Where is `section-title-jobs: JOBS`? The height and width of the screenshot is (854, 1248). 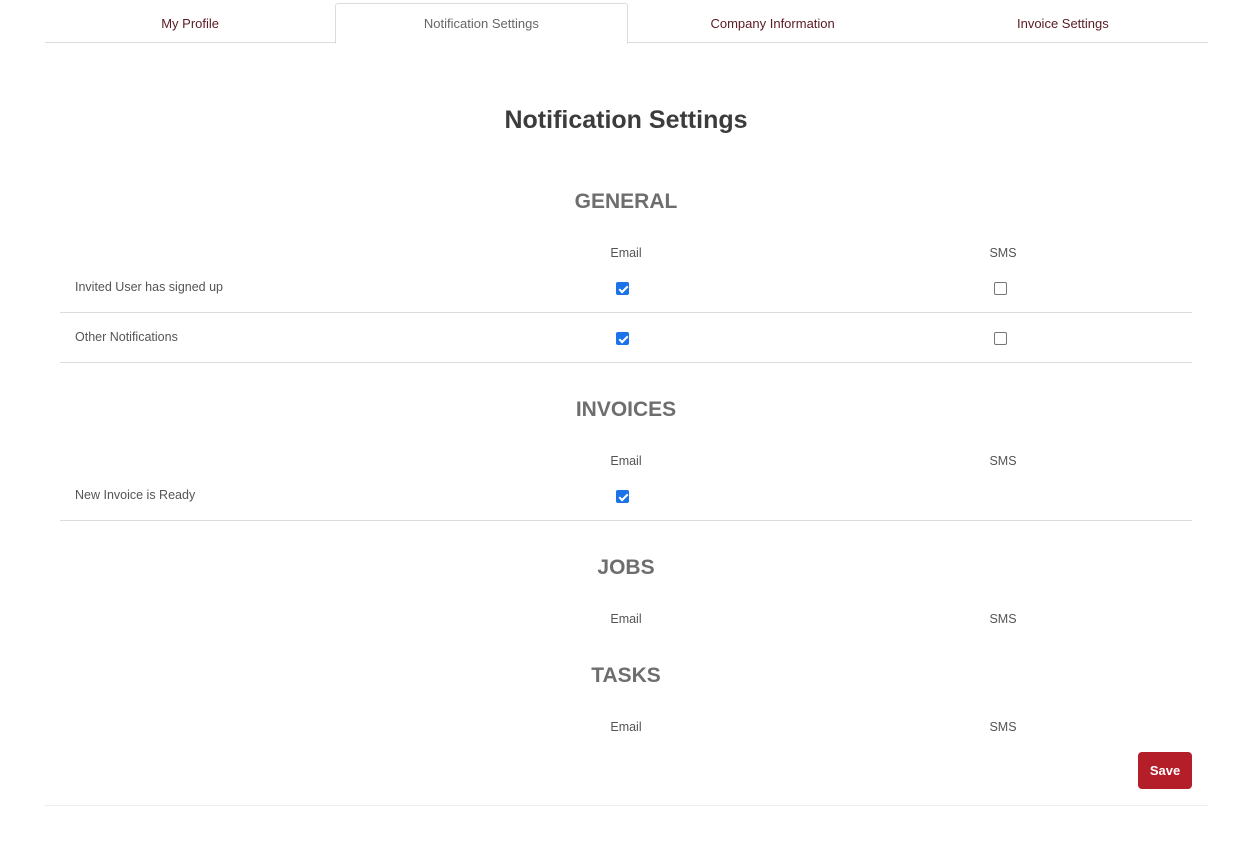 section-title-jobs: JOBS is located at coordinates (626, 567).